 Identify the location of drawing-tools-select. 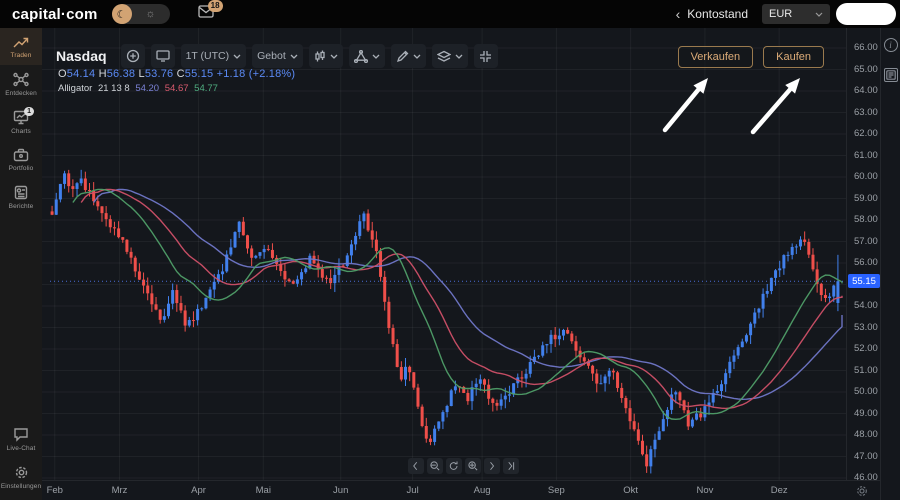
(408, 56).